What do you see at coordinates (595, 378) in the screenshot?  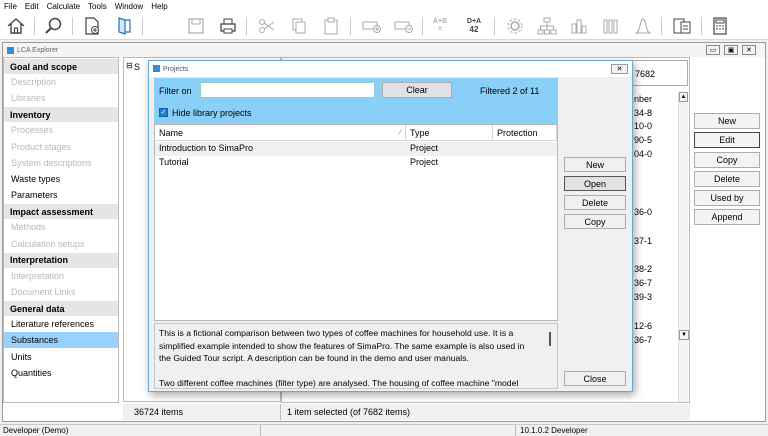 I see `close-button: Close` at bounding box center [595, 378].